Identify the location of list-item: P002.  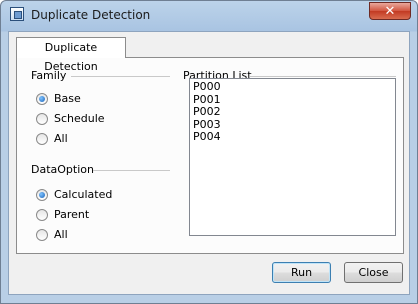
(292, 112).